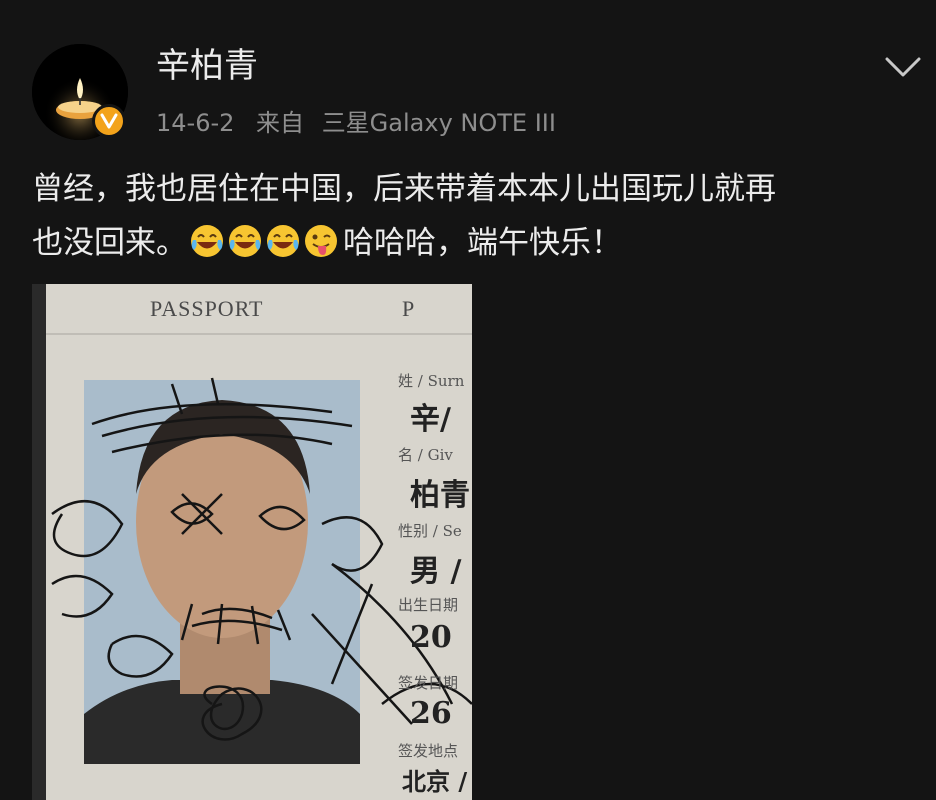 The height and width of the screenshot is (800, 936). I want to click on post-text: 曾经，我也居住在中国，后来带着本本儿出国玩儿就再 也没回来。 哈哈哈，端午快乐！, so click(472, 216).